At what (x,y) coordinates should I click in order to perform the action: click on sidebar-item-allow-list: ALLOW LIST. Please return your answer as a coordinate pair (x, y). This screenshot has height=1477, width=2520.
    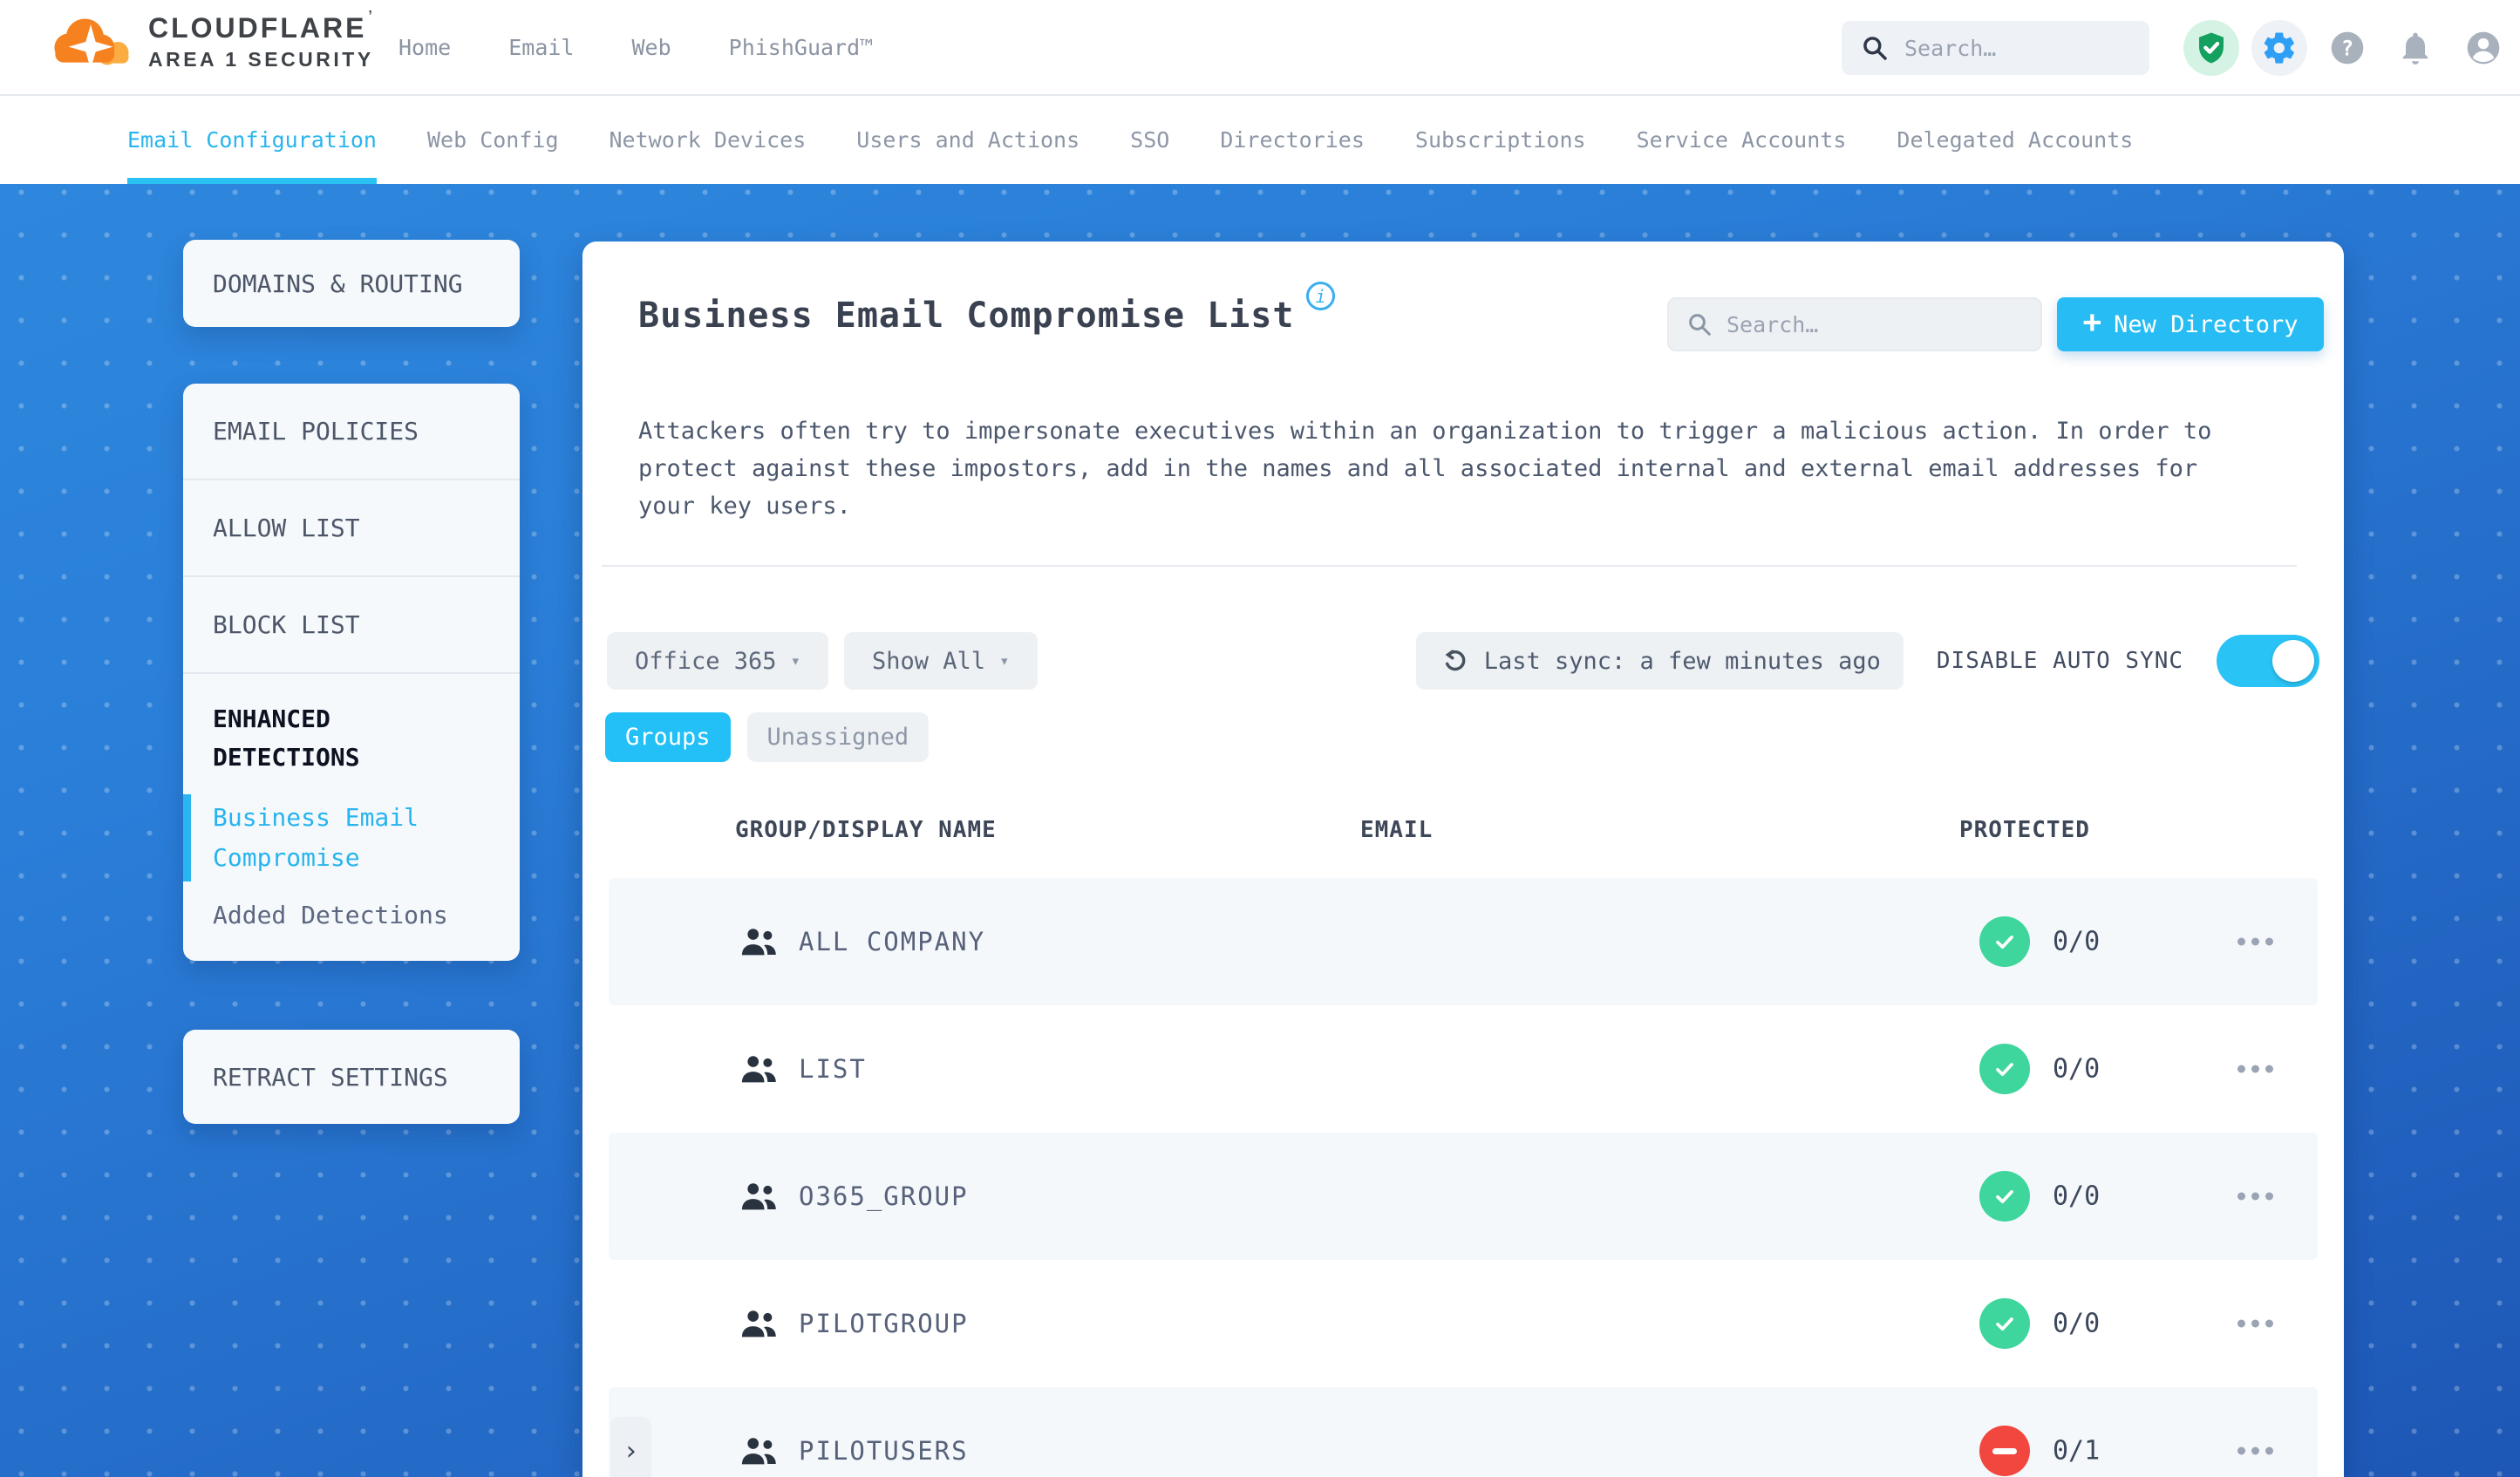
    Looking at the image, I should click on (351, 528).